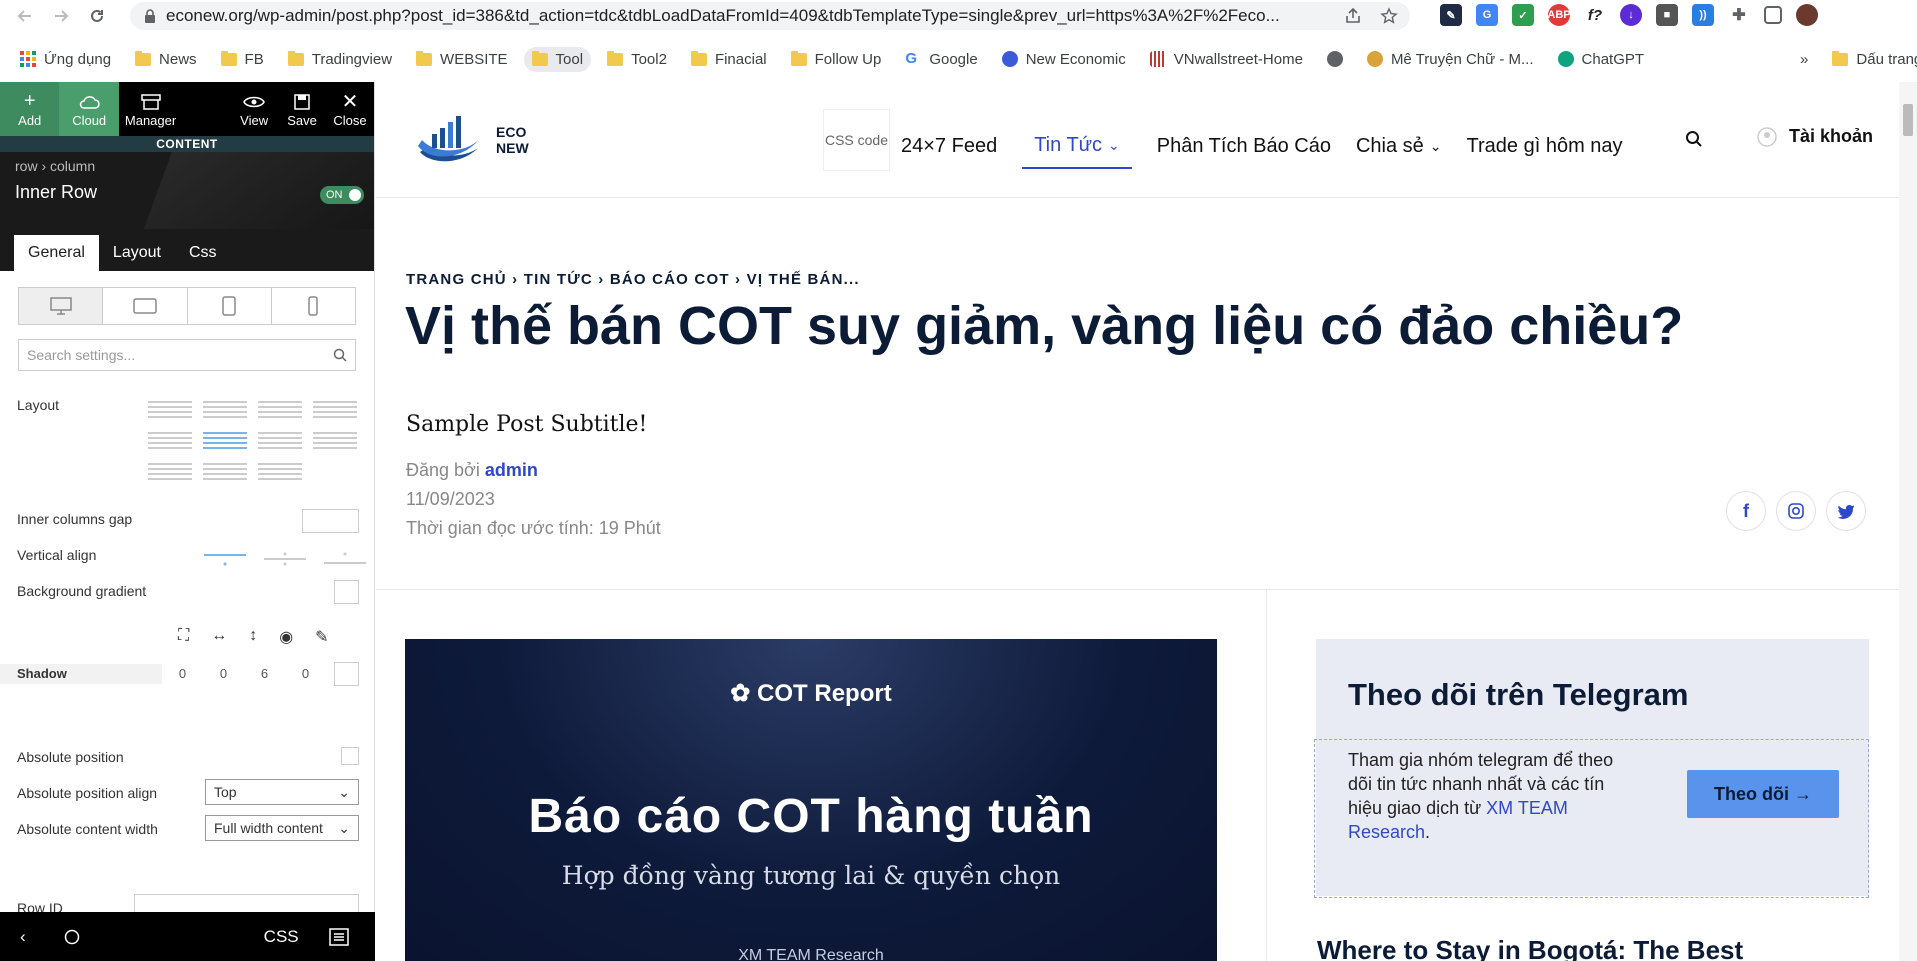 The height and width of the screenshot is (961, 1917). What do you see at coordinates (286, 637) in the screenshot?
I see `blur-icon: ◉` at bounding box center [286, 637].